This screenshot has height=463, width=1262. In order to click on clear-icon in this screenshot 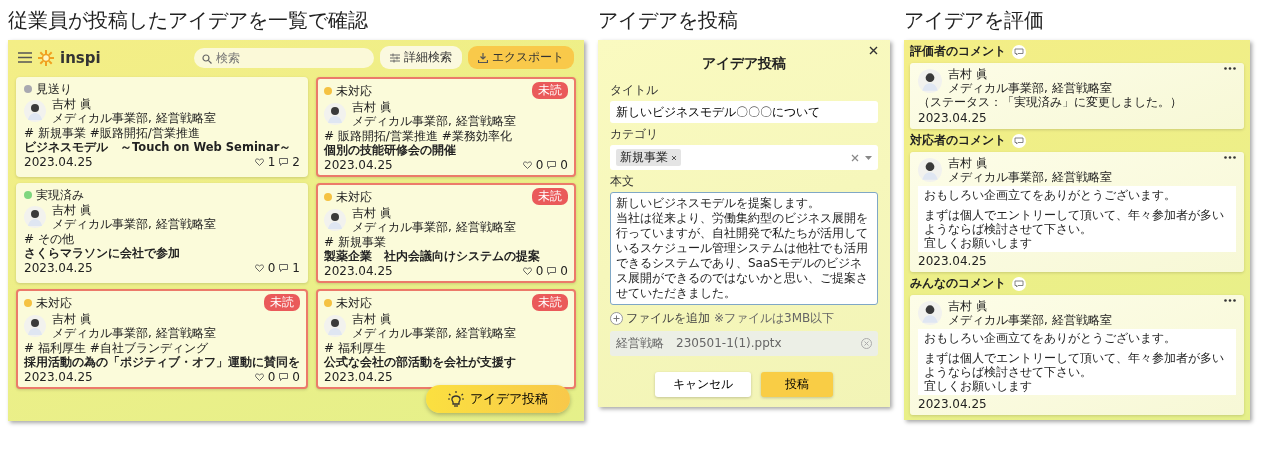, I will do `click(855, 157)`.